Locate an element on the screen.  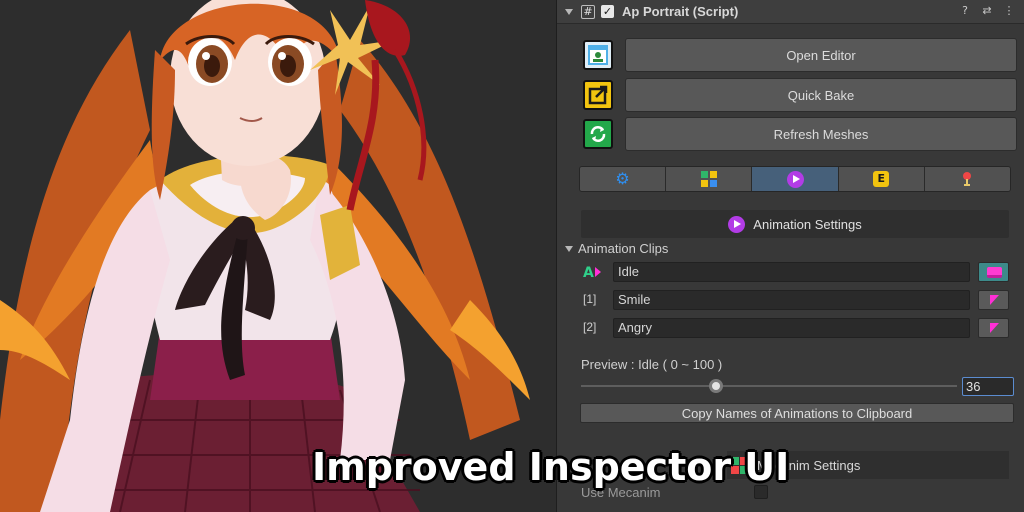
component-header: # ✓ Ap Portrait (Script) ? ⇄ ⋮ is located at coordinates (790, 12).